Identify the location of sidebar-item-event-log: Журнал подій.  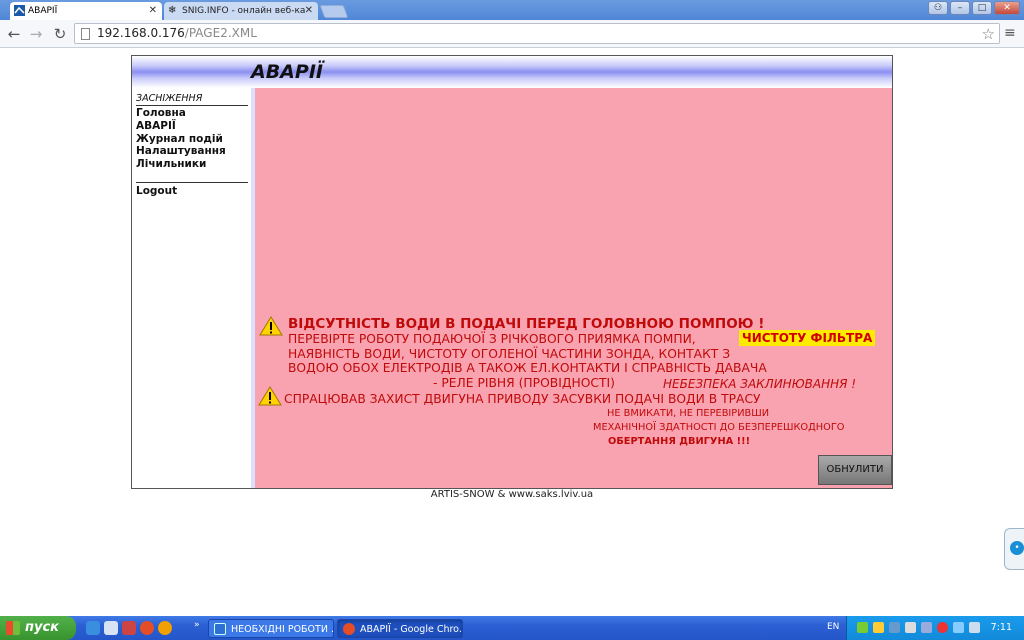
(181, 139).